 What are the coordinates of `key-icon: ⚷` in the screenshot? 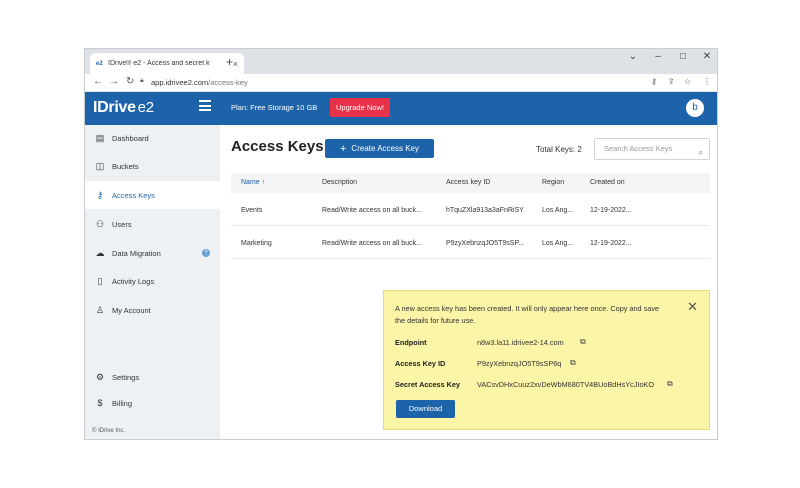 It's located at (654, 81).